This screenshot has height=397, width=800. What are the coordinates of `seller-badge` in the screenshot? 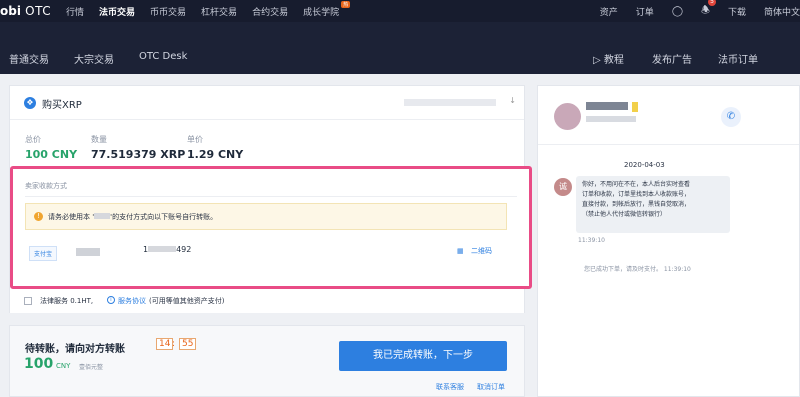 It's located at (635, 107).